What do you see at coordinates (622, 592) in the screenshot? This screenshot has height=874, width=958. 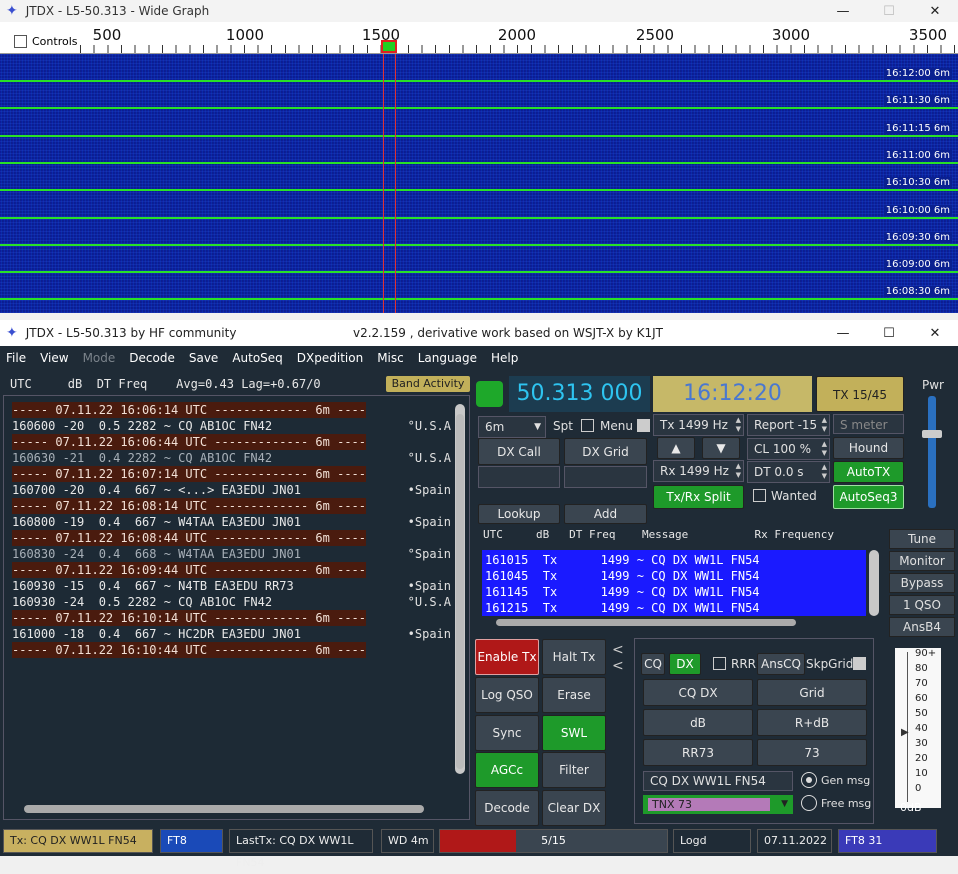 I see `rx-list-row: 161145 Tx 1499 ~ CQ DX WW1L FN54` at bounding box center [622, 592].